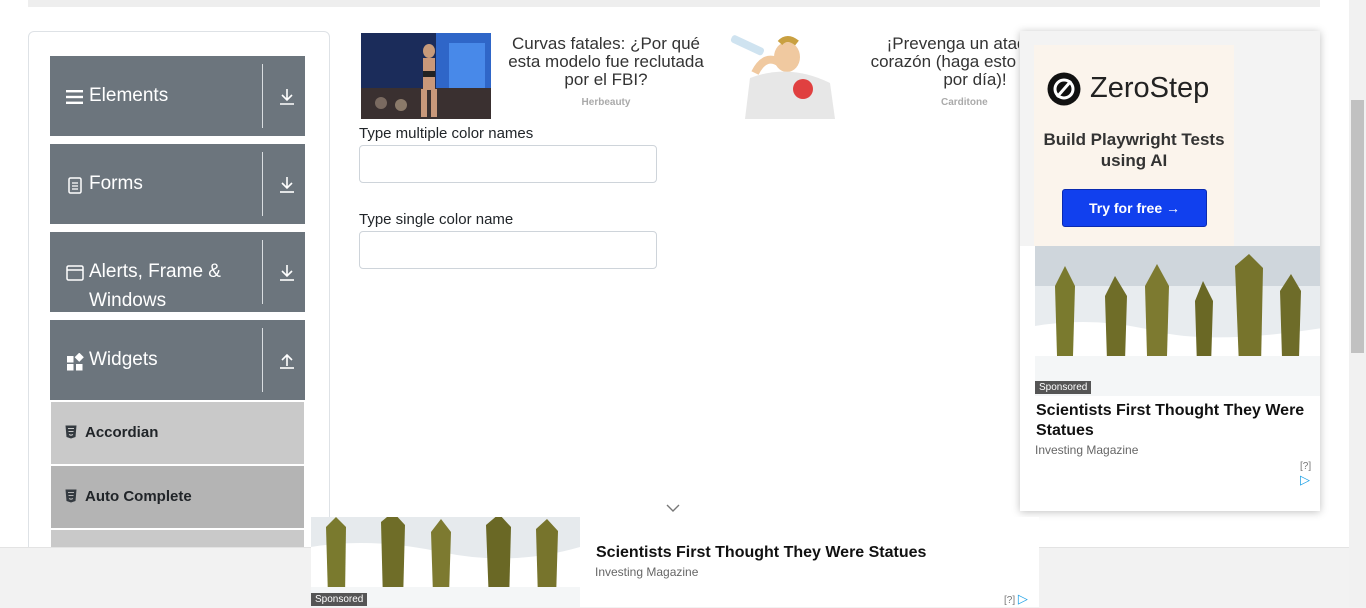  I want to click on menu-item-label: Auto Complete, so click(138, 496).